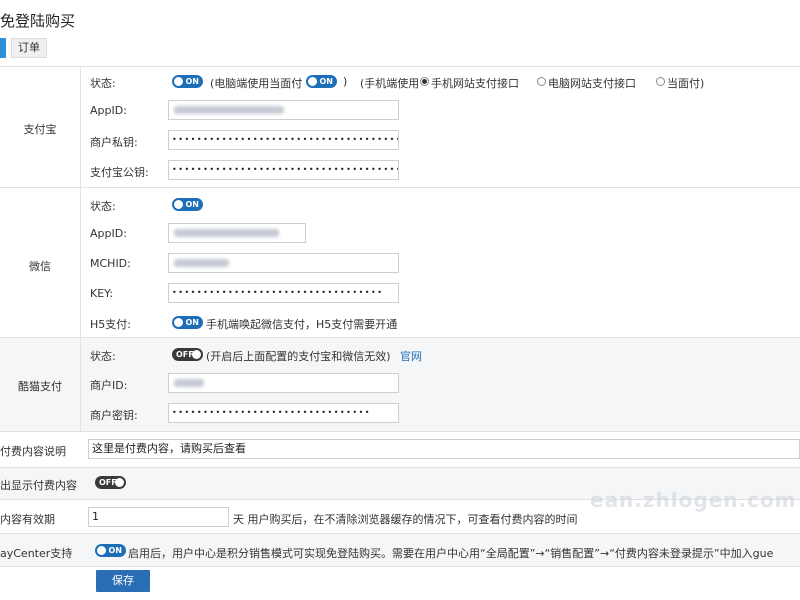 The width and height of the screenshot is (800, 600). Describe the element at coordinates (27, 519) in the screenshot. I see `validity-label: 内容有效期` at that location.